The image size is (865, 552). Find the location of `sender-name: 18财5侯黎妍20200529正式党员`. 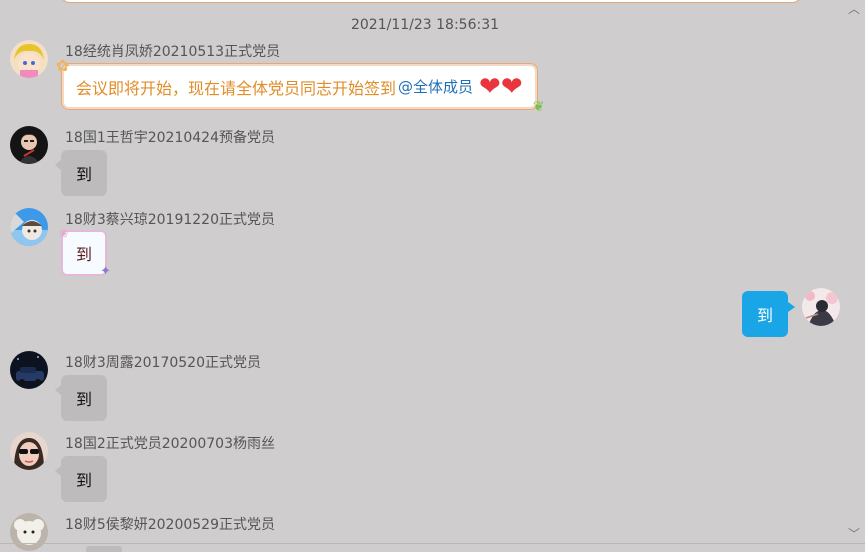

sender-name: 18财5侯黎妍20200529正式党员 is located at coordinates (170, 525).